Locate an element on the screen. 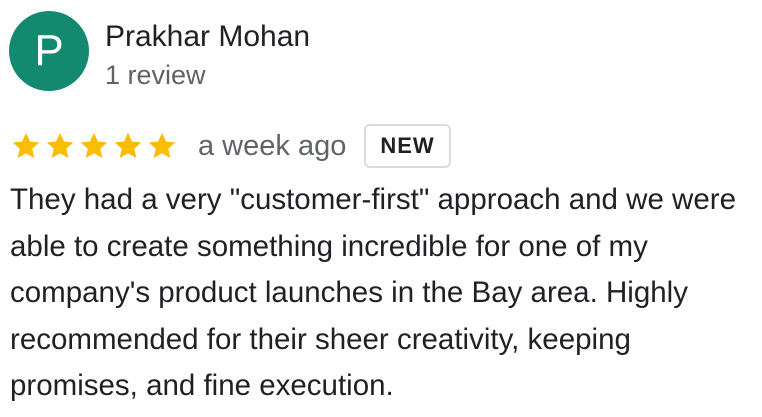 The image size is (762, 417). review-date: a week ago is located at coordinates (272, 145).